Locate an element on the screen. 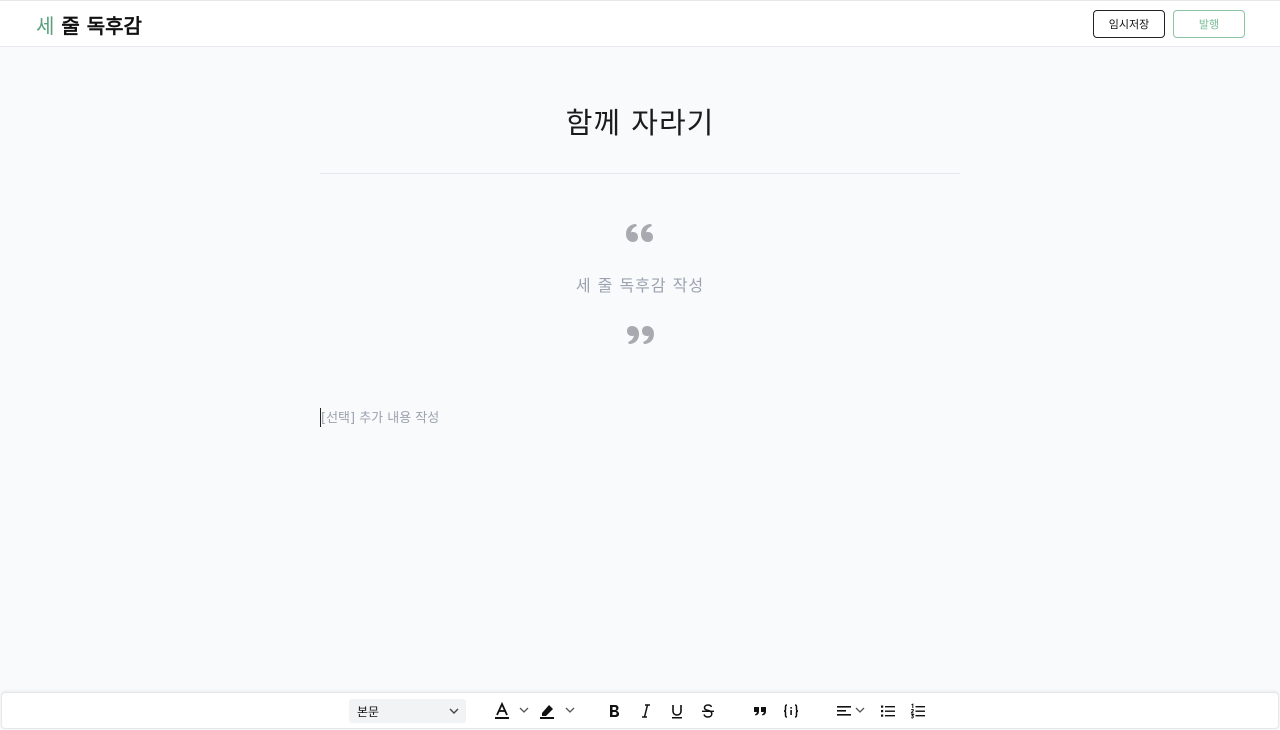 Image resolution: width=1280 pixels, height=730 pixels. strikethrough-icon is located at coordinates (708, 711).